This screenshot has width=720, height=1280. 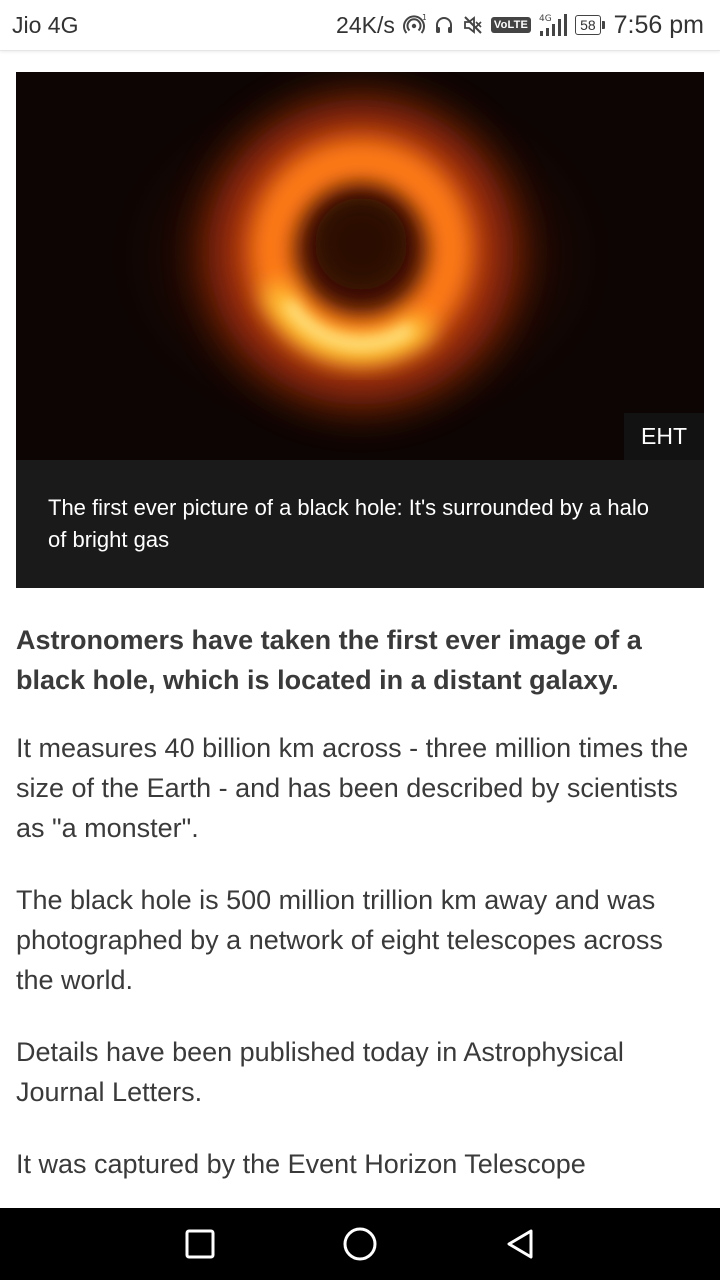 I want to click on volte-icon: VoLTE, so click(x=511, y=25).